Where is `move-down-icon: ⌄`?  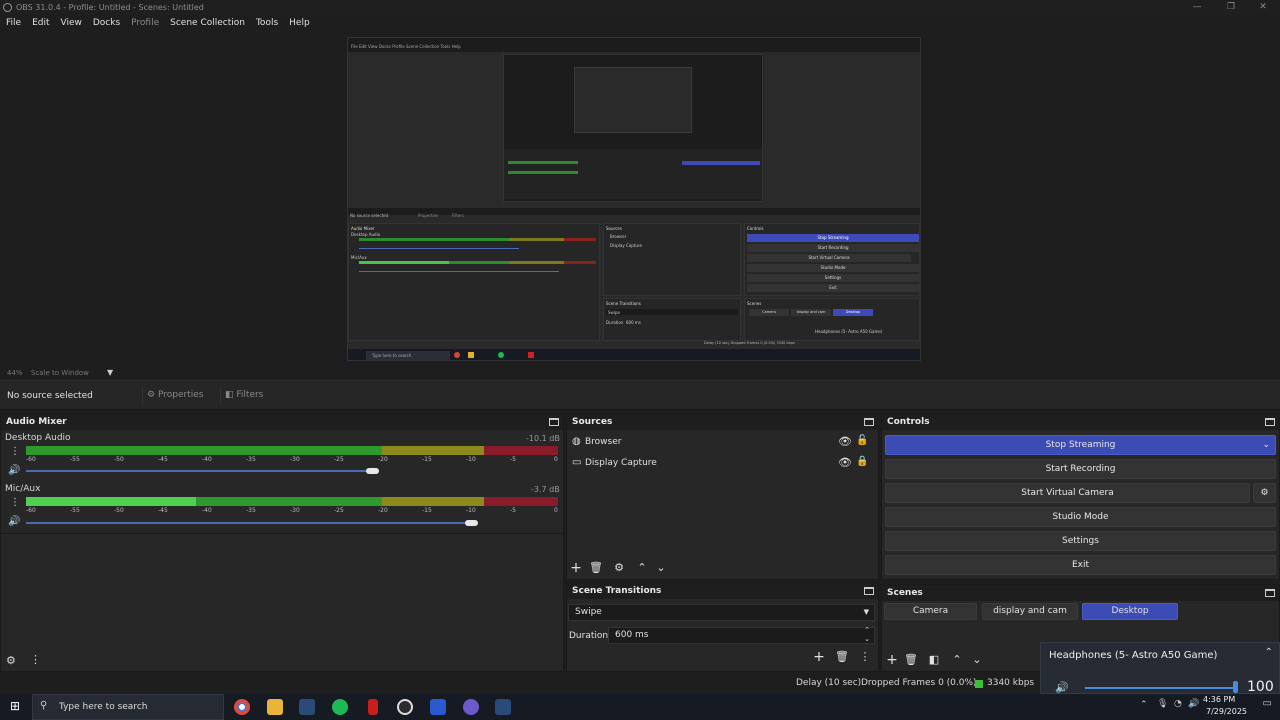 move-down-icon: ⌄ is located at coordinates (661, 568).